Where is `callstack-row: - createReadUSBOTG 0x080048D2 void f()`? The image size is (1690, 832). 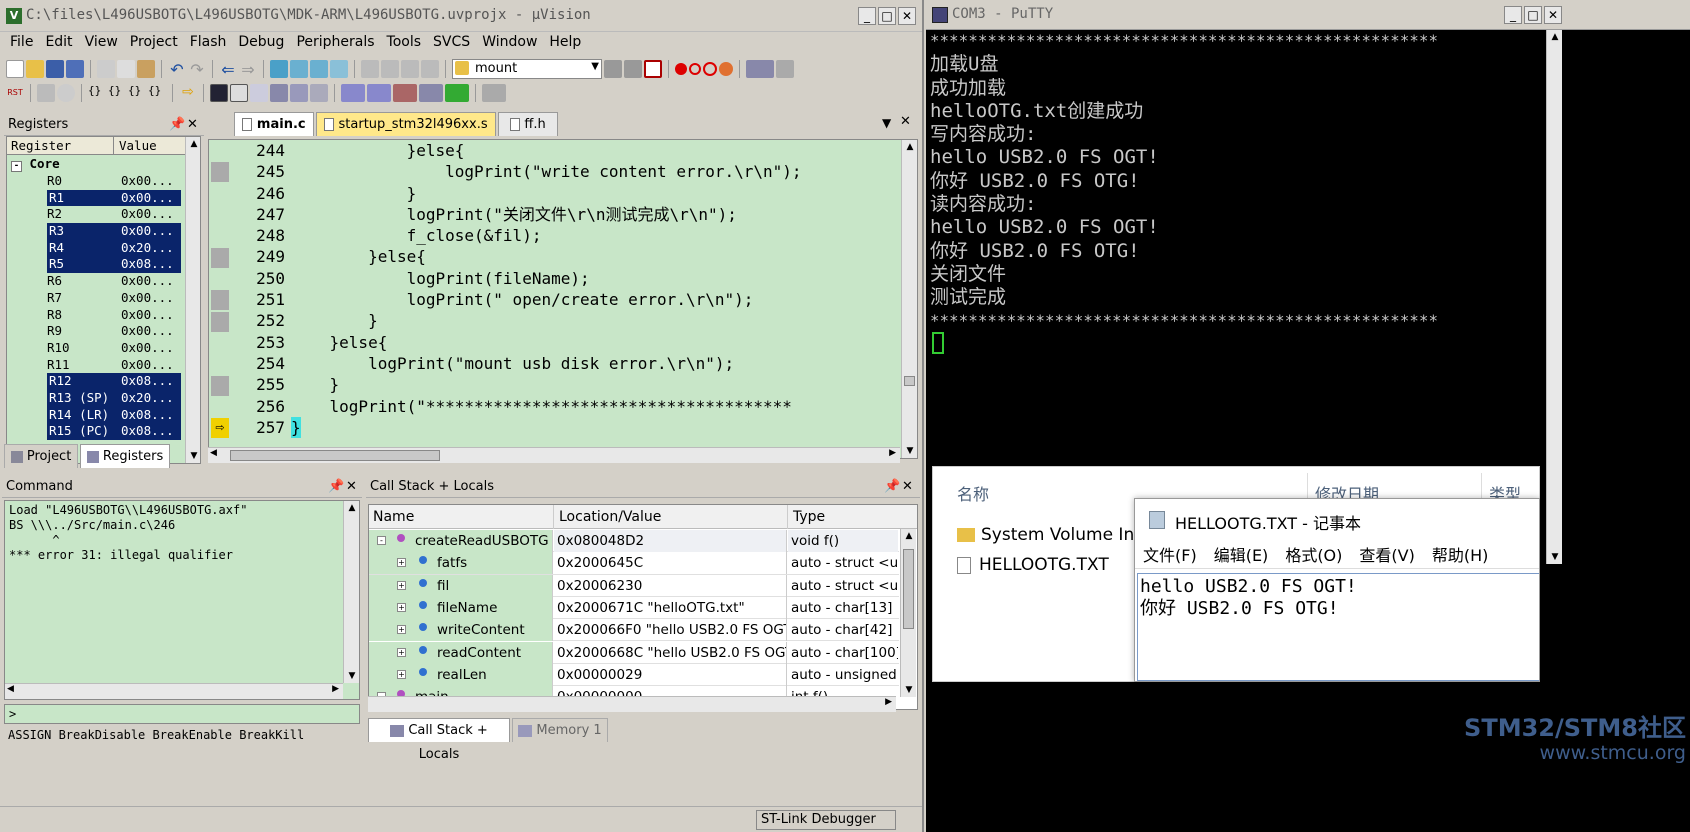
callstack-row: - createReadUSBOTG 0x080048D2 void f() is located at coordinates (634, 541).